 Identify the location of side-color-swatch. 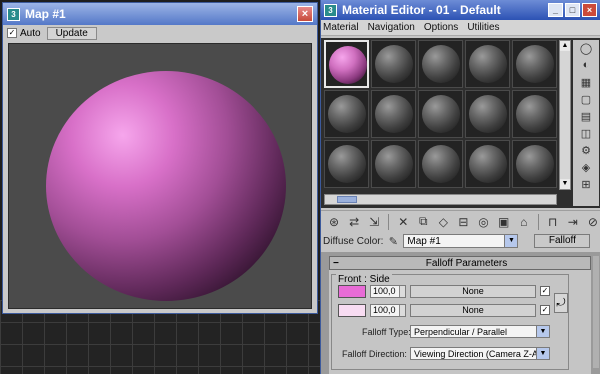
(352, 310).